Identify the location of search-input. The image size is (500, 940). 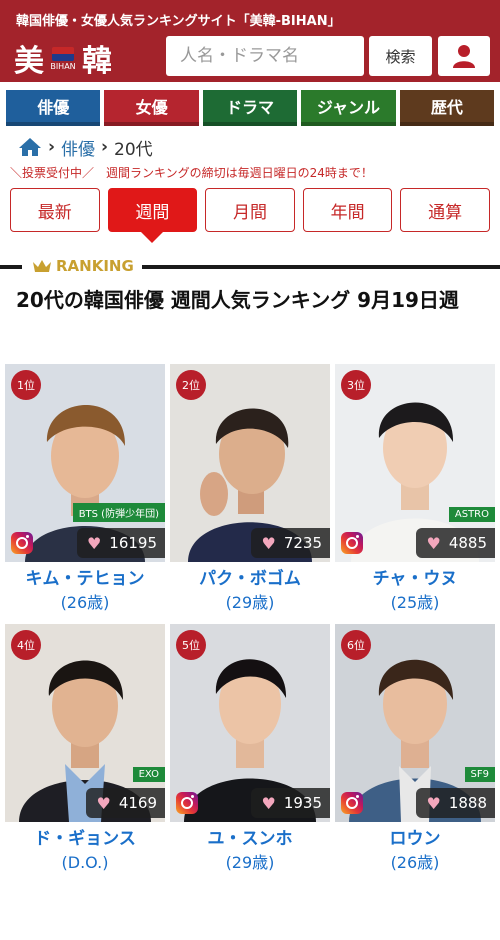
(265, 56).